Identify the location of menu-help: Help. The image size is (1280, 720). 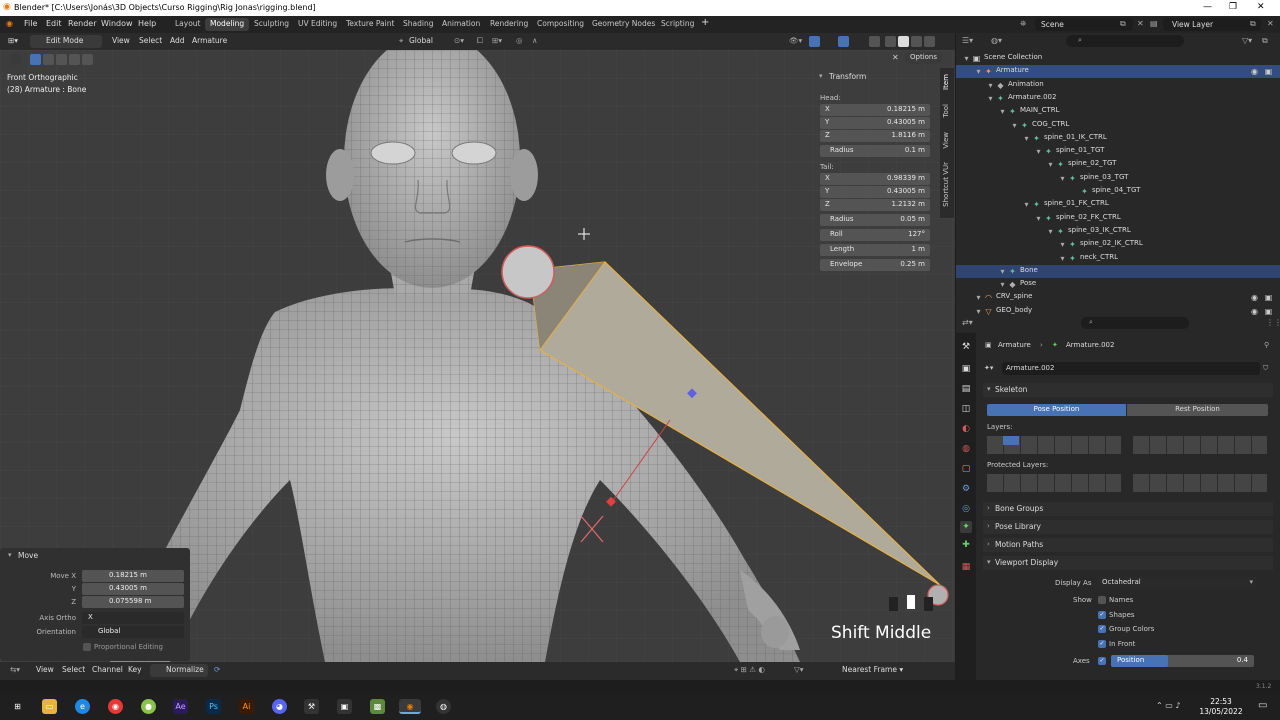
(147, 23).